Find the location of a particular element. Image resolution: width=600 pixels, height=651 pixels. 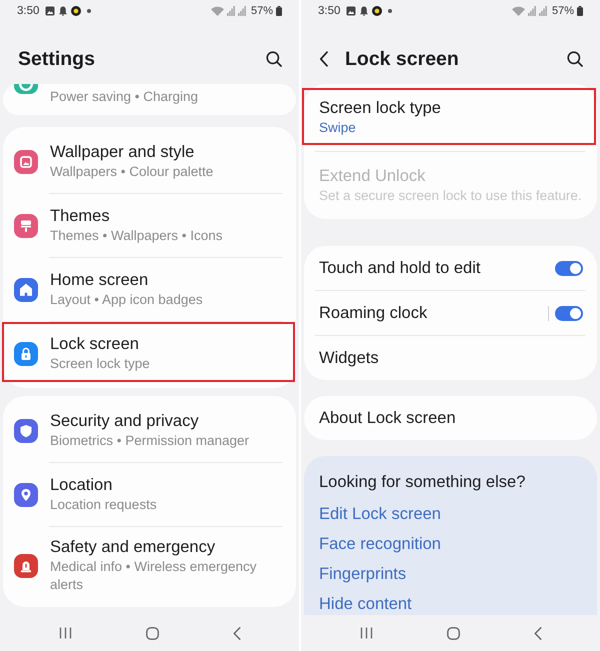

settings-item: Security and privacy Biometrics • Permission manager is located at coordinates (149, 430).